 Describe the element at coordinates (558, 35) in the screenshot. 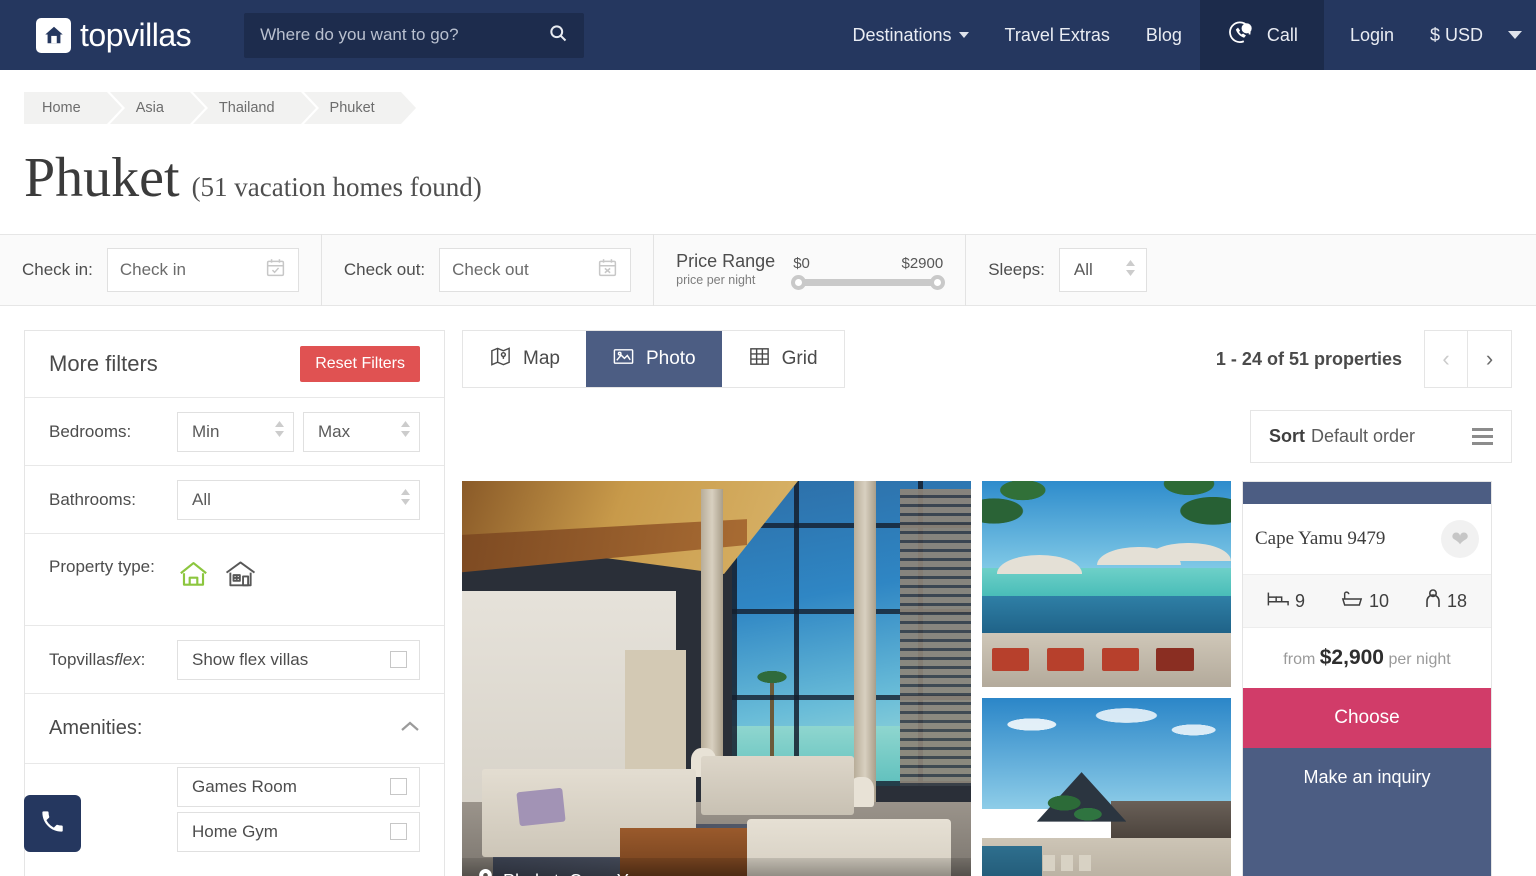

I see `search-icon` at that location.